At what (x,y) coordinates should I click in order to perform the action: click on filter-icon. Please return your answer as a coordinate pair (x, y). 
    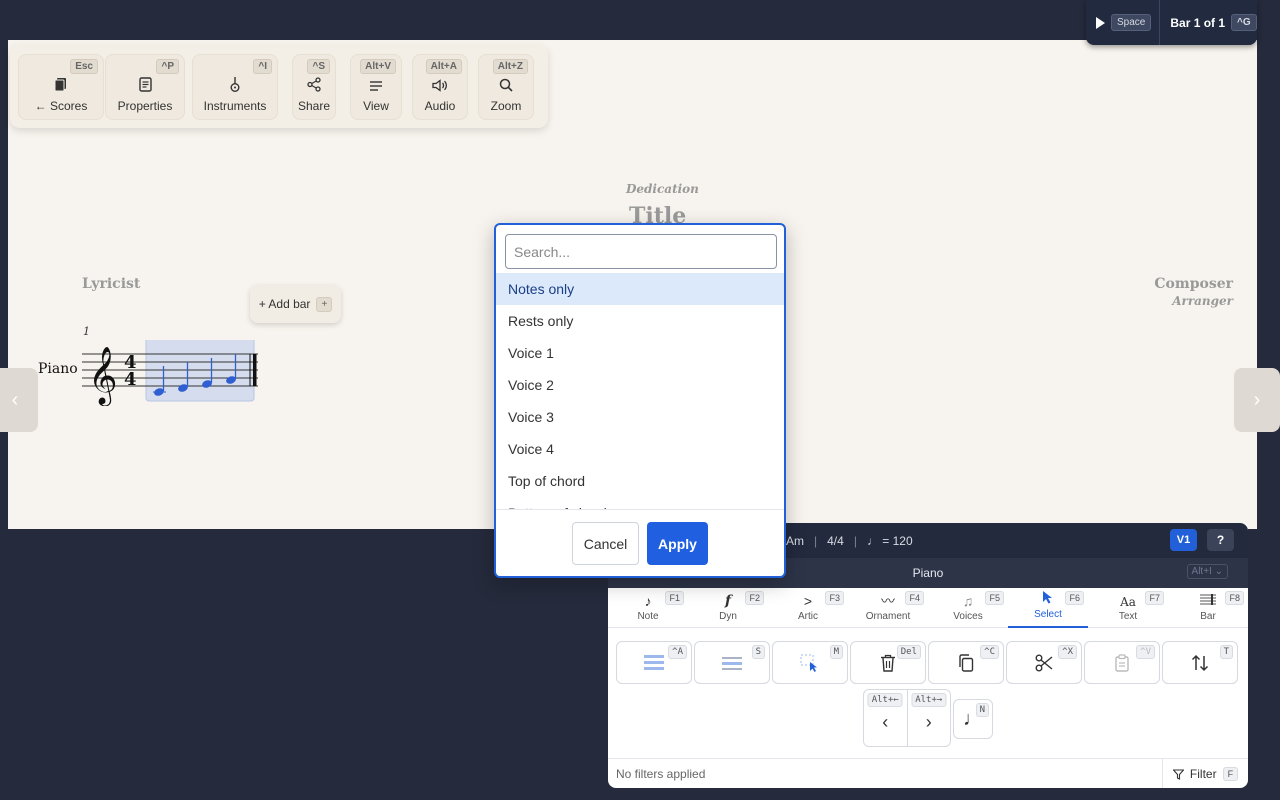
    Looking at the image, I should click on (1178, 774).